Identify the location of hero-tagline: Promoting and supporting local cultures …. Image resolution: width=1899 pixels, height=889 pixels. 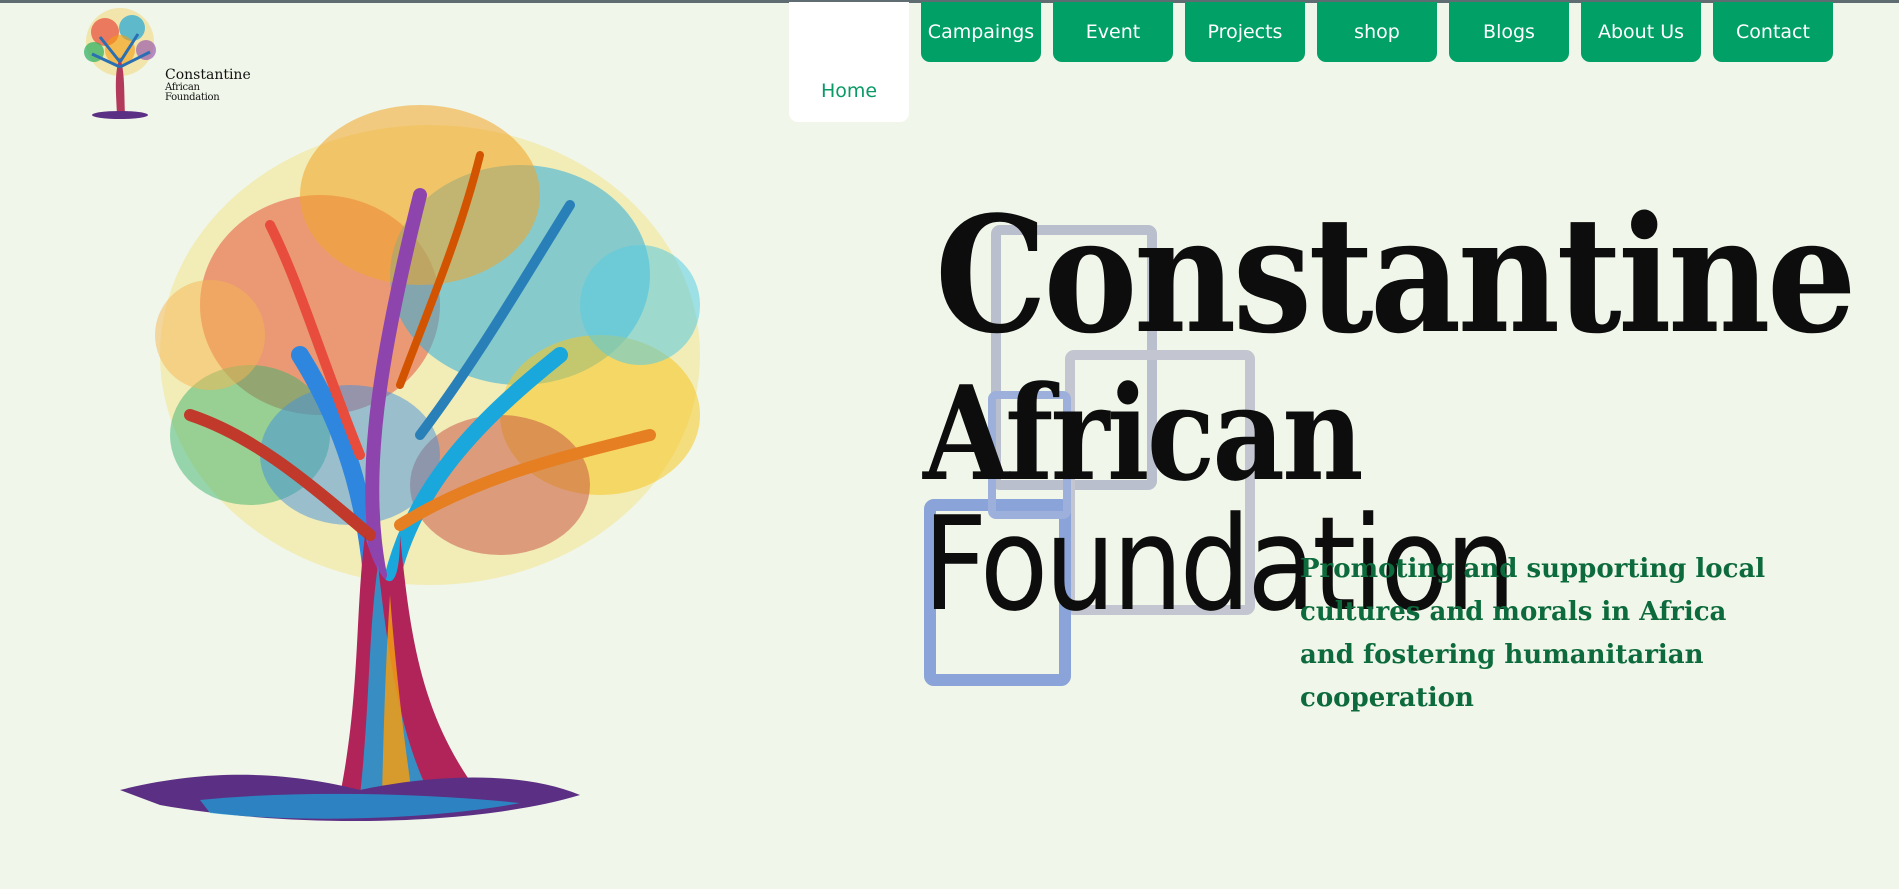
(1533, 633).